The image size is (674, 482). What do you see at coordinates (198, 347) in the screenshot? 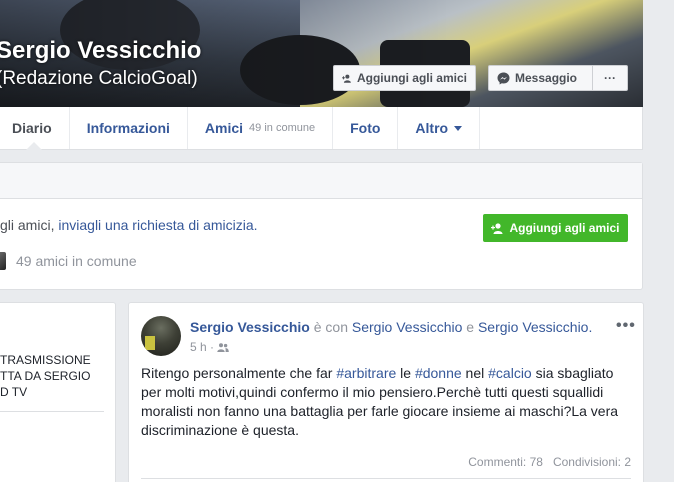
I see `post-timestamp: 5 h` at bounding box center [198, 347].